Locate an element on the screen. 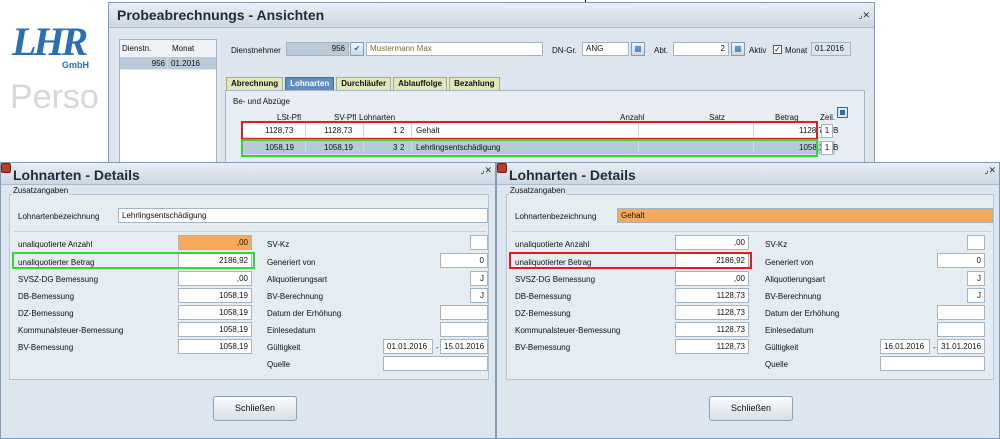 The image size is (1000, 439). field-label: BV-Berechnung is located at coordinates (295, 296).